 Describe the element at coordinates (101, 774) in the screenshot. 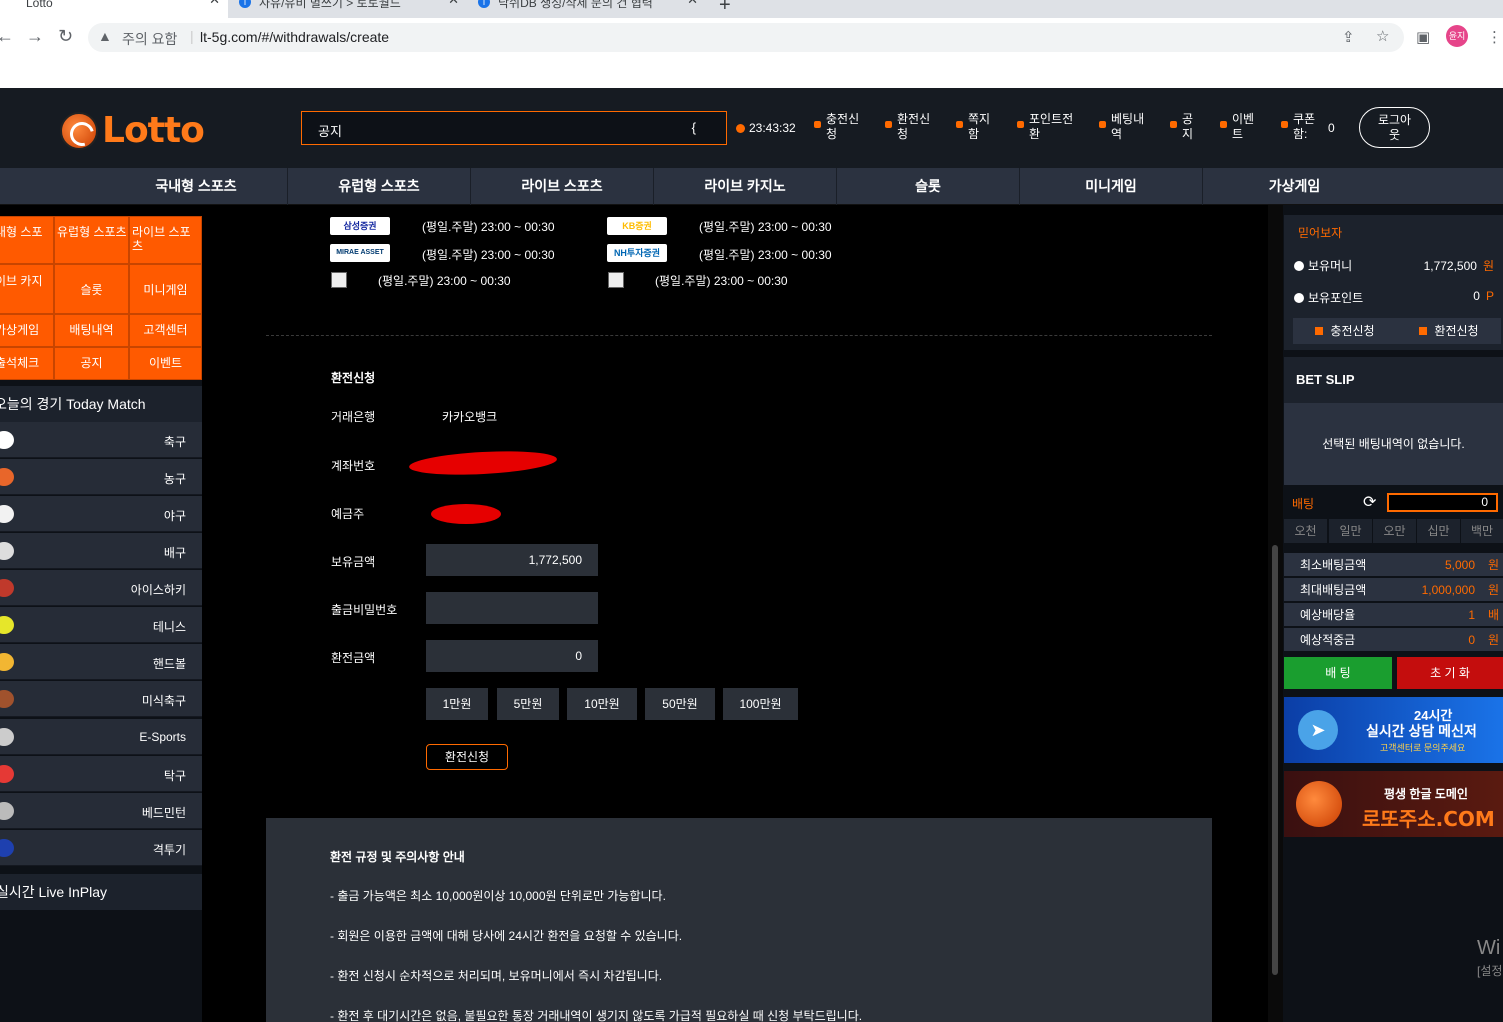

I see `sport-pingpong: 탁구` at that location.